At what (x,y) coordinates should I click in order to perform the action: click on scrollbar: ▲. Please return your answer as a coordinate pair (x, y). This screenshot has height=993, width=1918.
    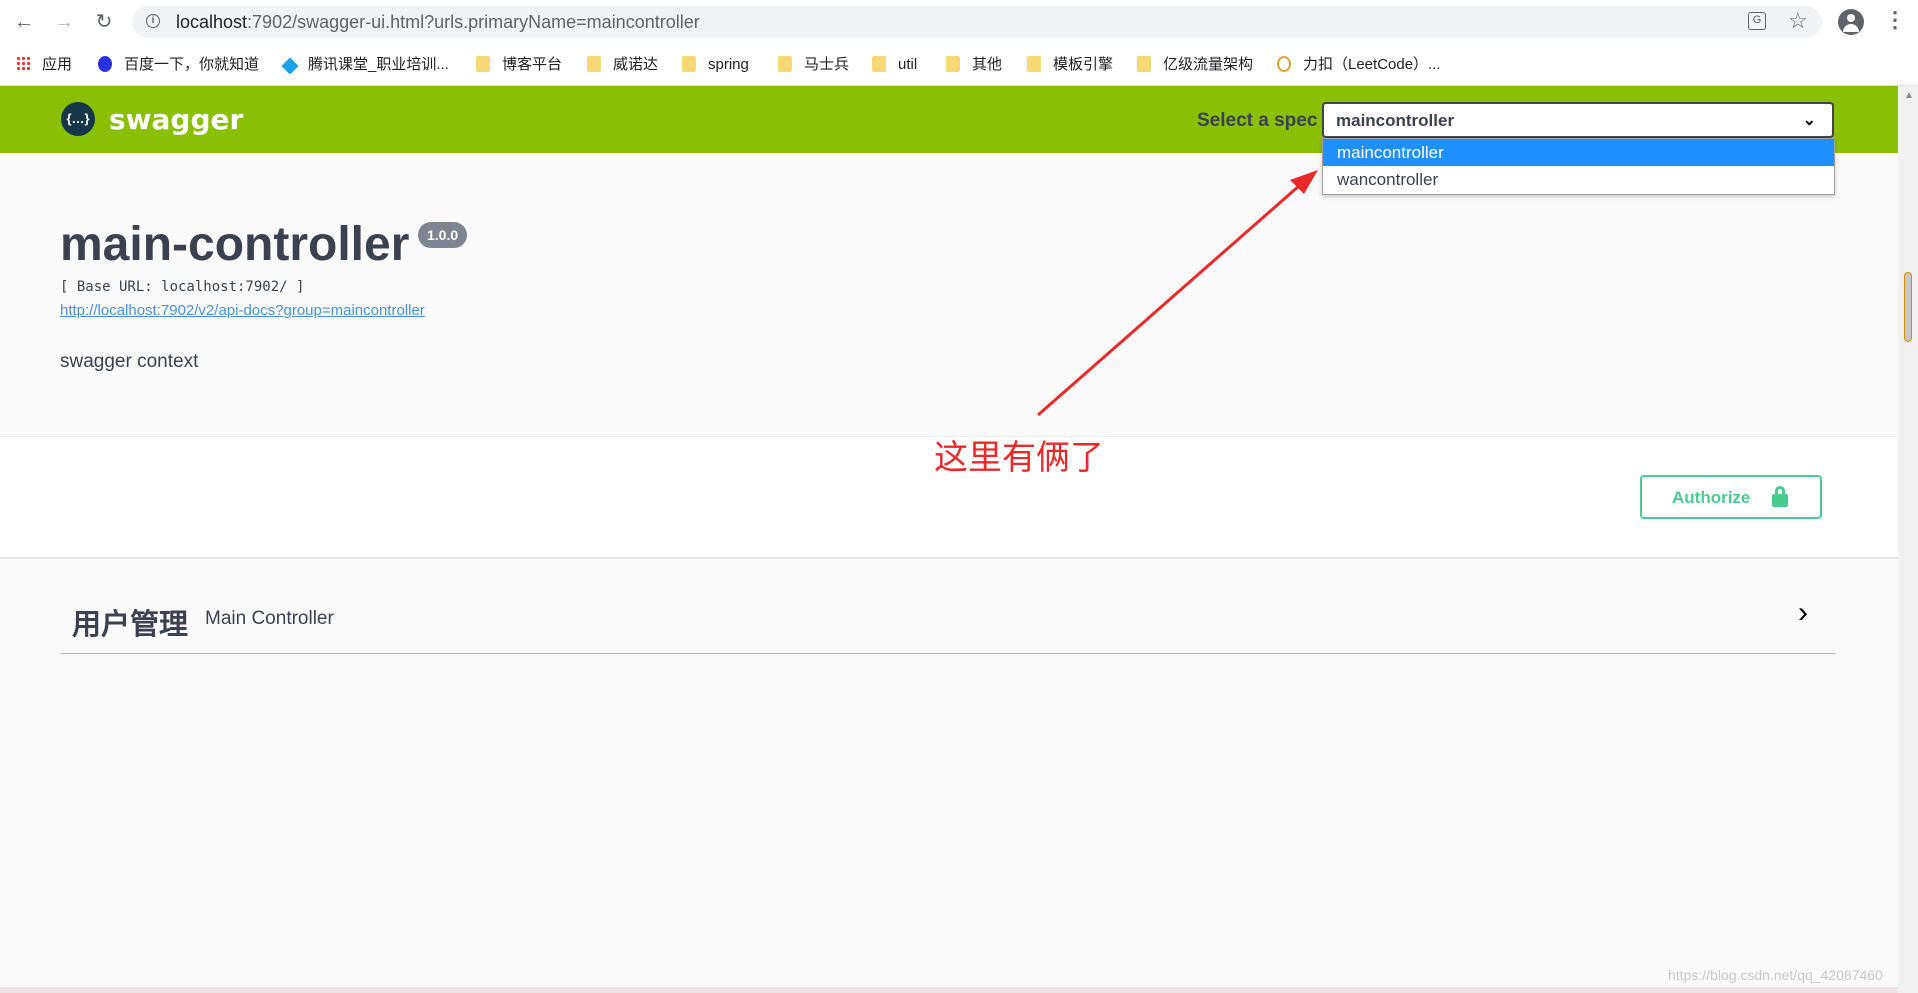
    Looking at the image, I should click on (1908, 539).